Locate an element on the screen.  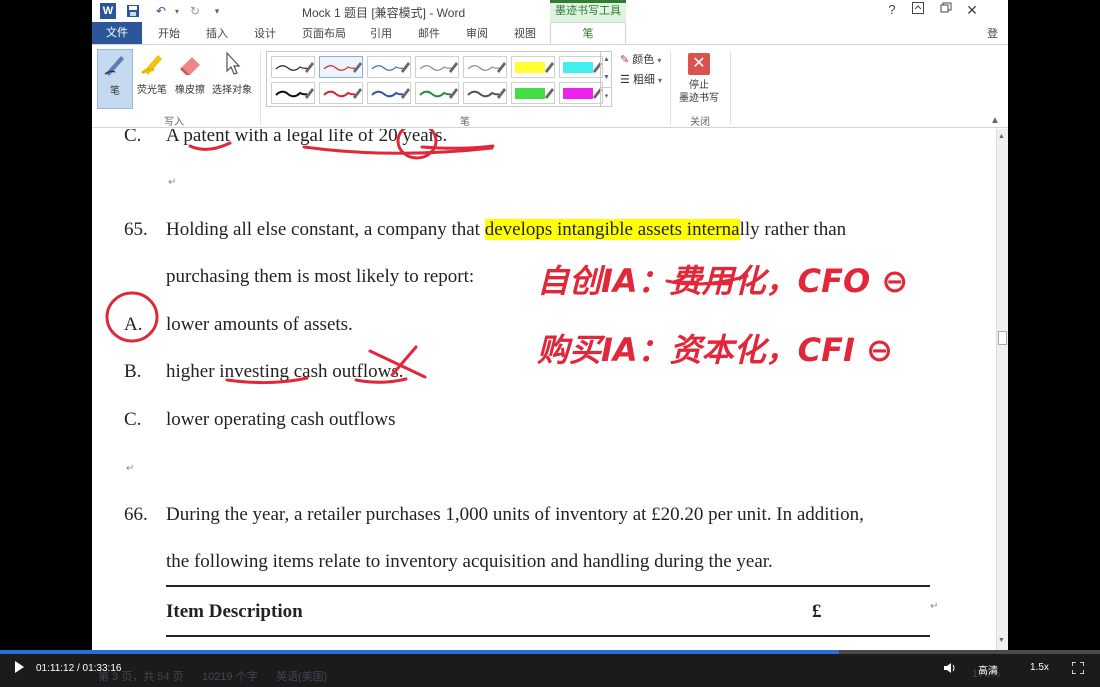
pen-thickness-dropdown: ☰ 粗细 ▾ is located at coordinates (641, 79).